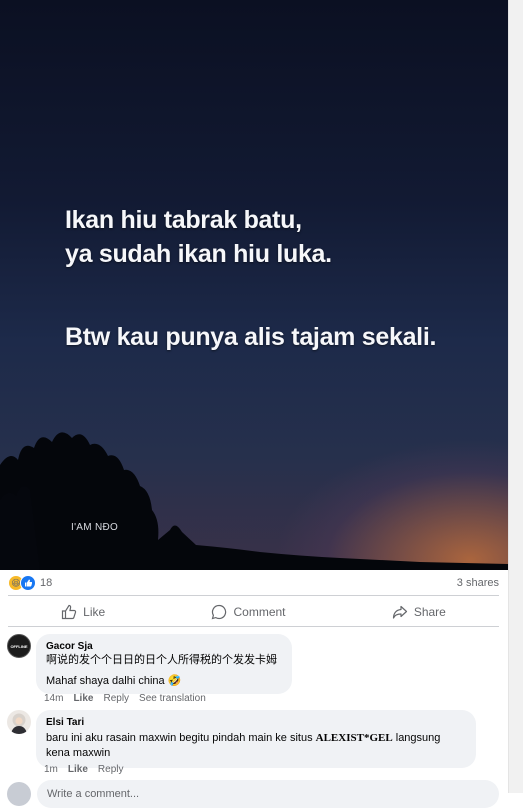 This screenshot has width=523, height=808. I want to click on like-icon, so click(28, 583).